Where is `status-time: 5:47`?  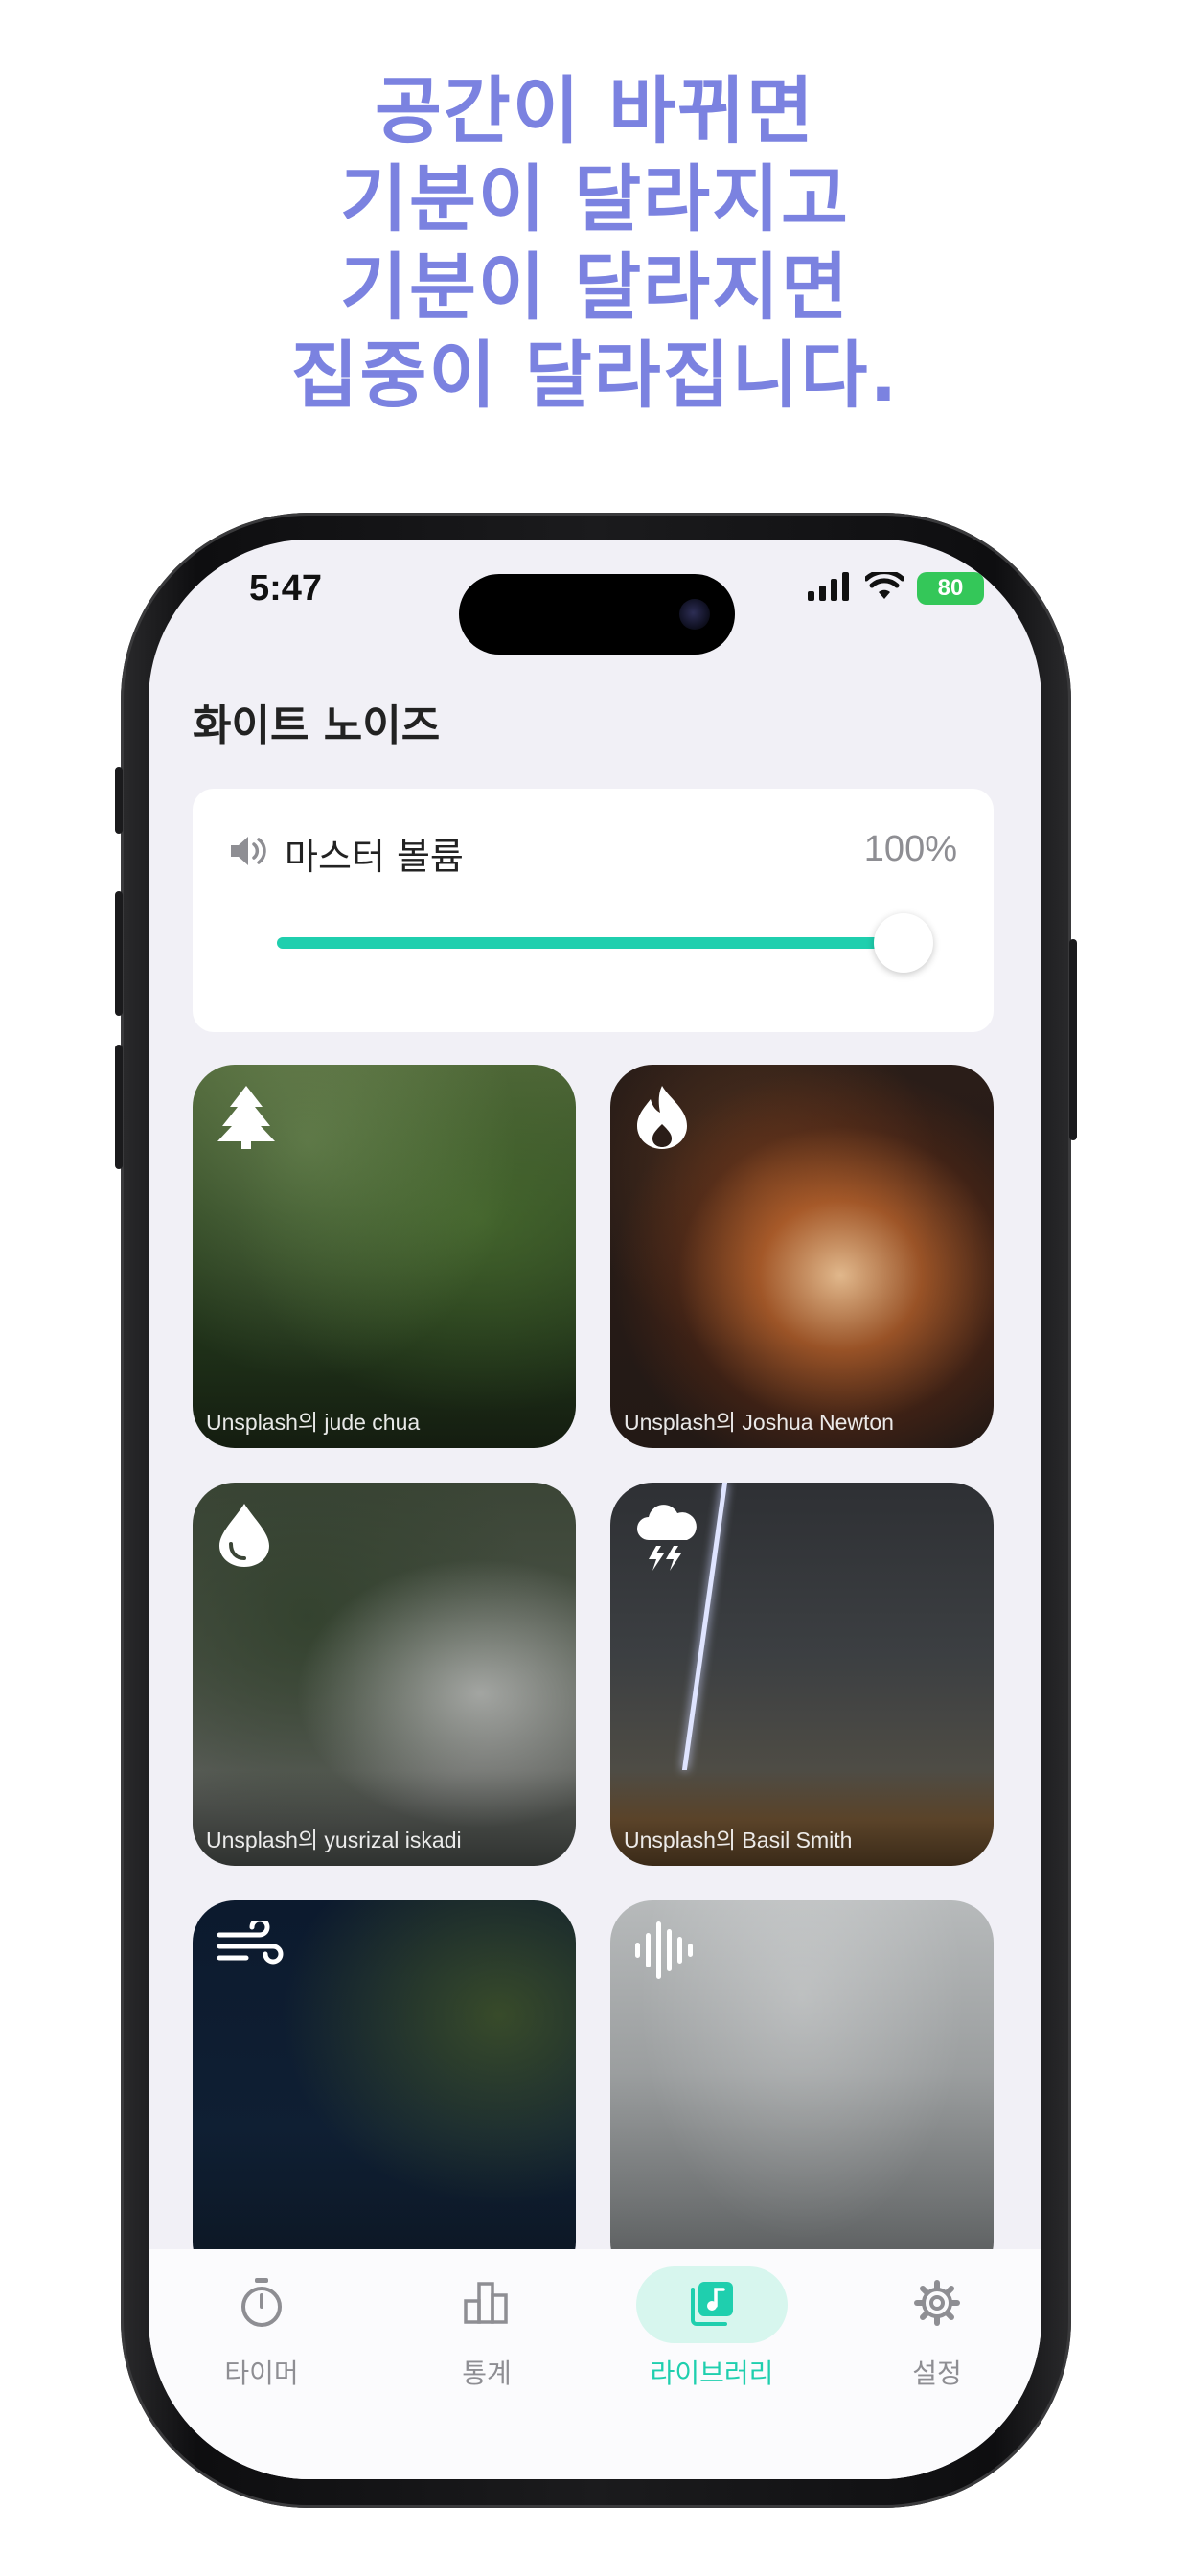 status-time: 5:47 is located at coordinates (286, 588).